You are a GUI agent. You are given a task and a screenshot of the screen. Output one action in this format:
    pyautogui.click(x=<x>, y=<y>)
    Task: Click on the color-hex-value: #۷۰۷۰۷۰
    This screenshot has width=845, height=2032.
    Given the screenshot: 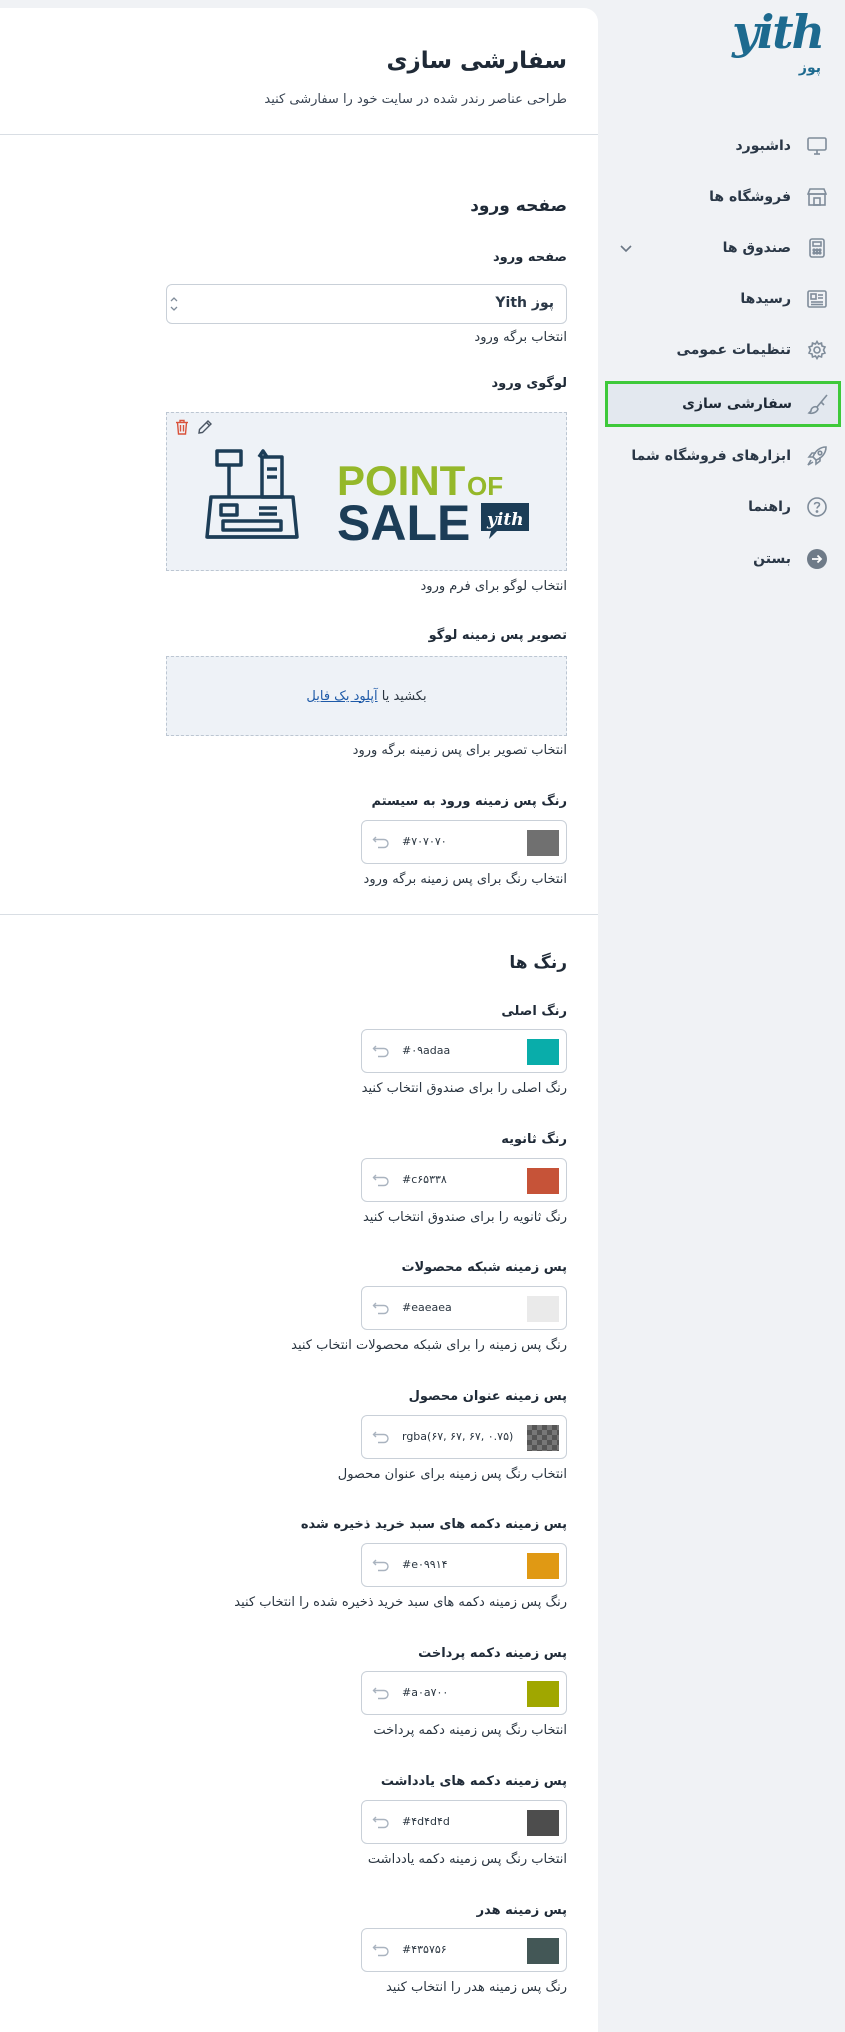 What is the action you would take?
    pyautogui.click(x=424, y=841)
    